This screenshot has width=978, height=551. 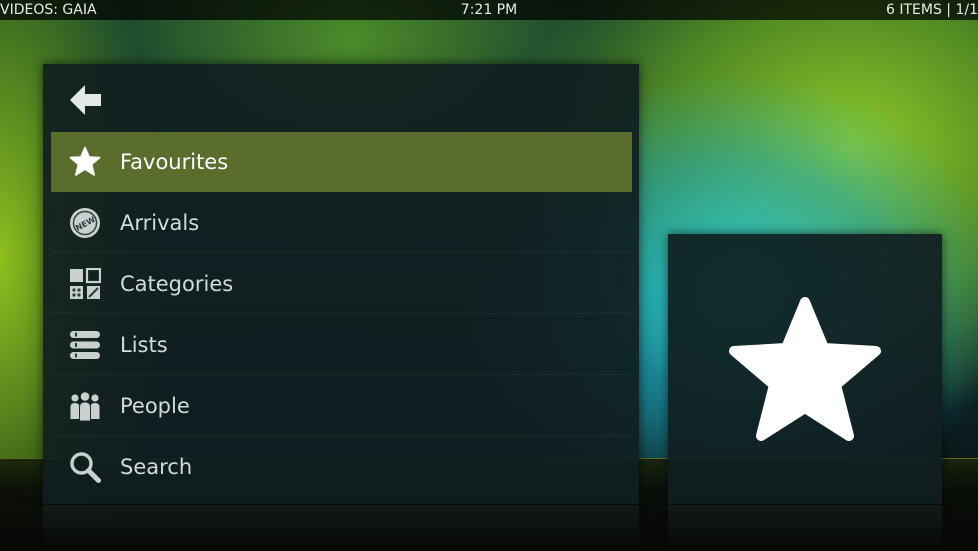 What do you see at coordinates (85, 223) in the screenshot?
I see `new-badge-icon: NEW` at bounding box center [85, 223].